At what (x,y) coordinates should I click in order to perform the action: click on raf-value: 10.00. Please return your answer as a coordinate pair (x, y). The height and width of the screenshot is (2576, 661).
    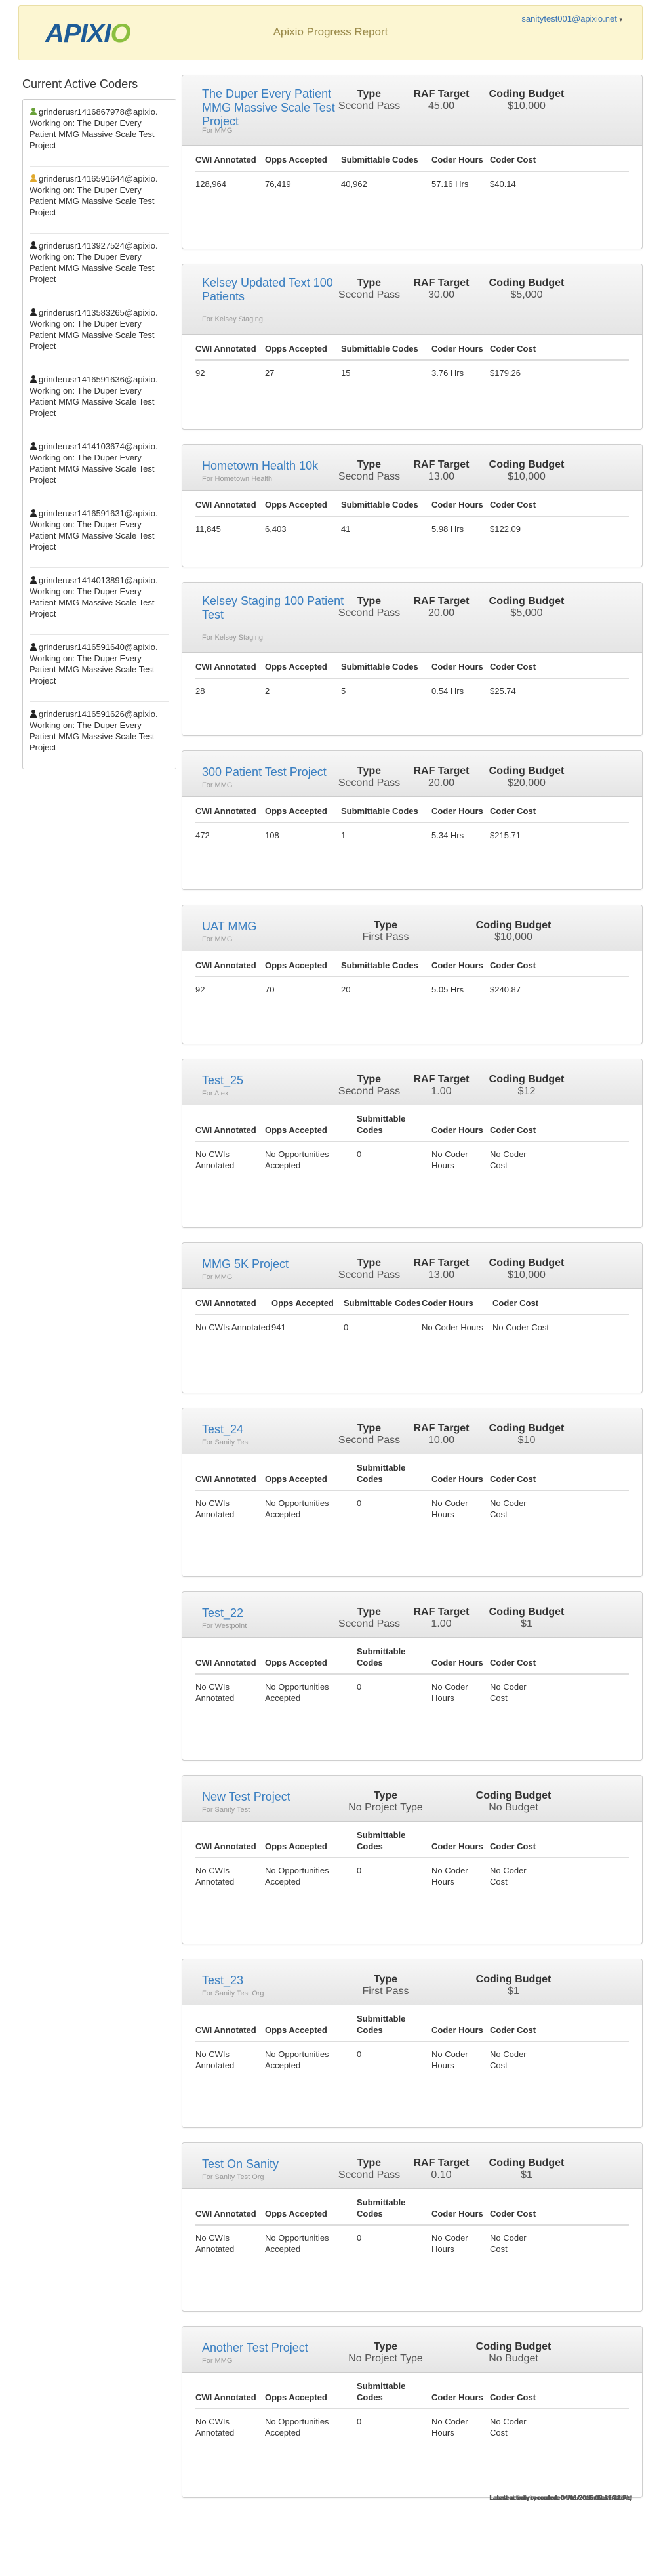
    Looking at the image, I should click on (441, 1441).